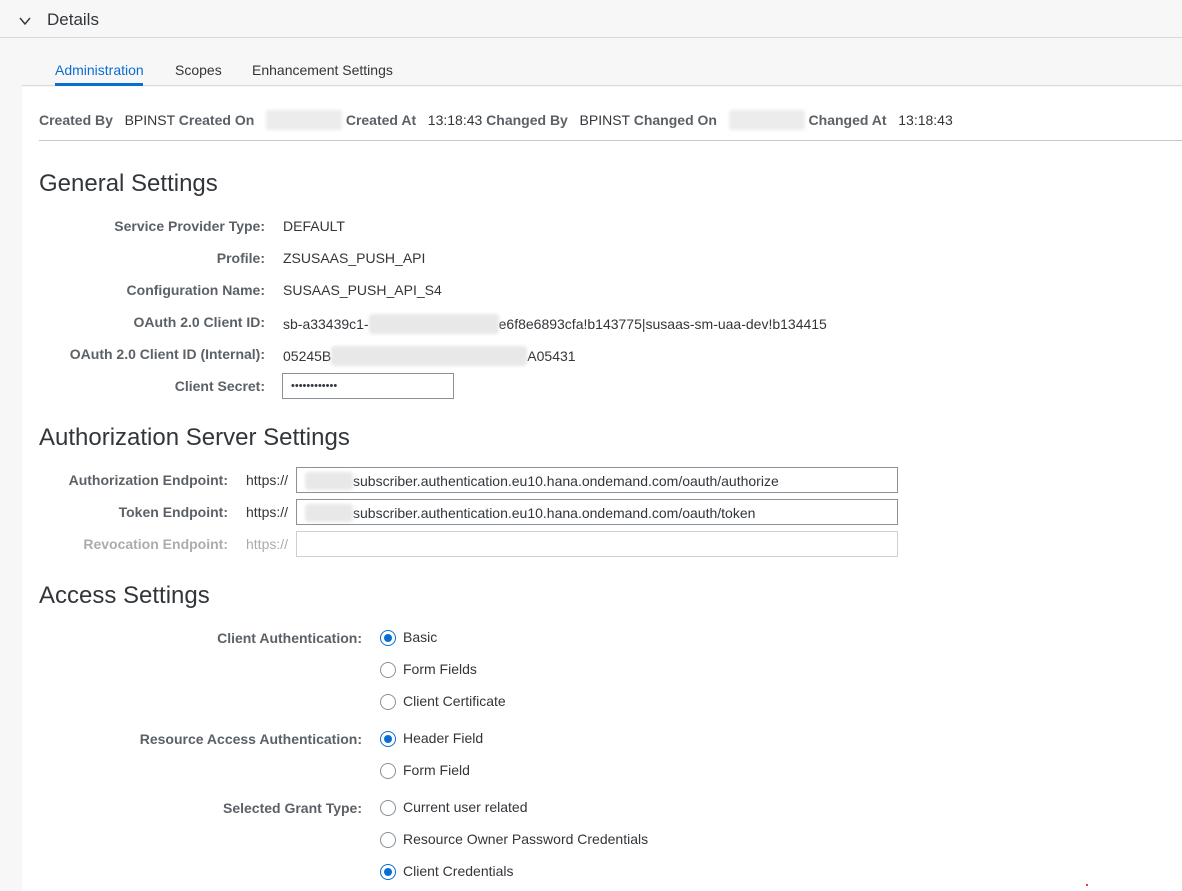 The width and height of the screenshot is (1182, 891). Describe the element at coordinates (195, 290) in the screenshot. I see `configuration-name-label: Configuration Name:` at that location.